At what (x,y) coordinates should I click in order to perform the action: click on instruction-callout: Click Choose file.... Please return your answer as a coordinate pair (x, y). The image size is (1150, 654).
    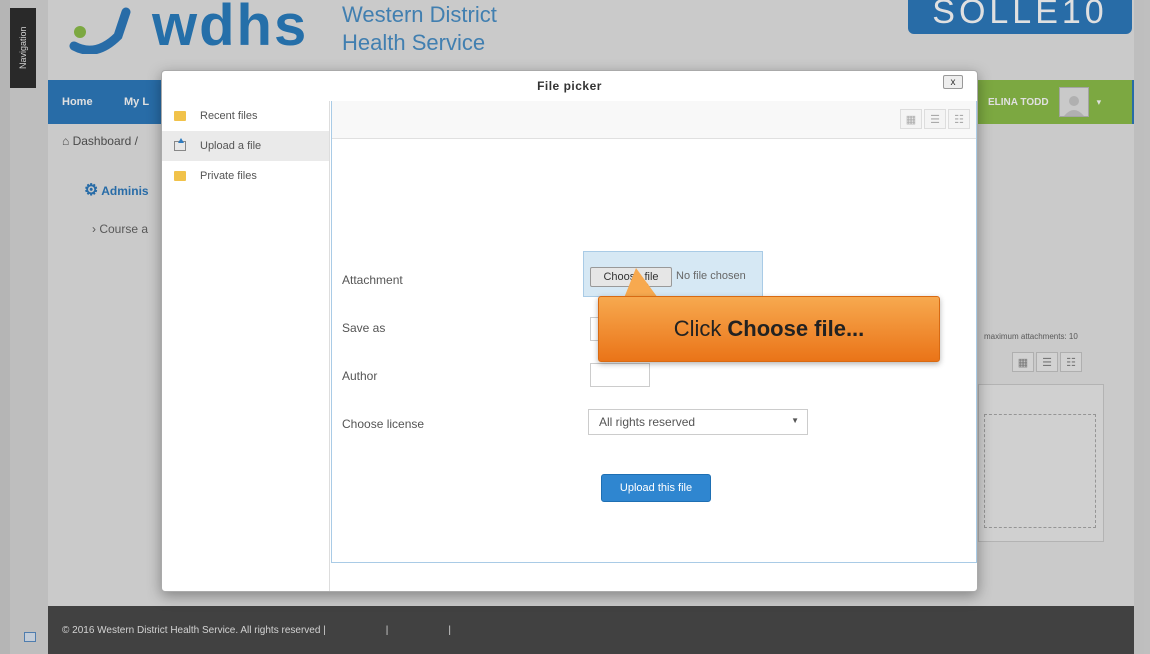
    Looking at the image, I should click on (769, 329).